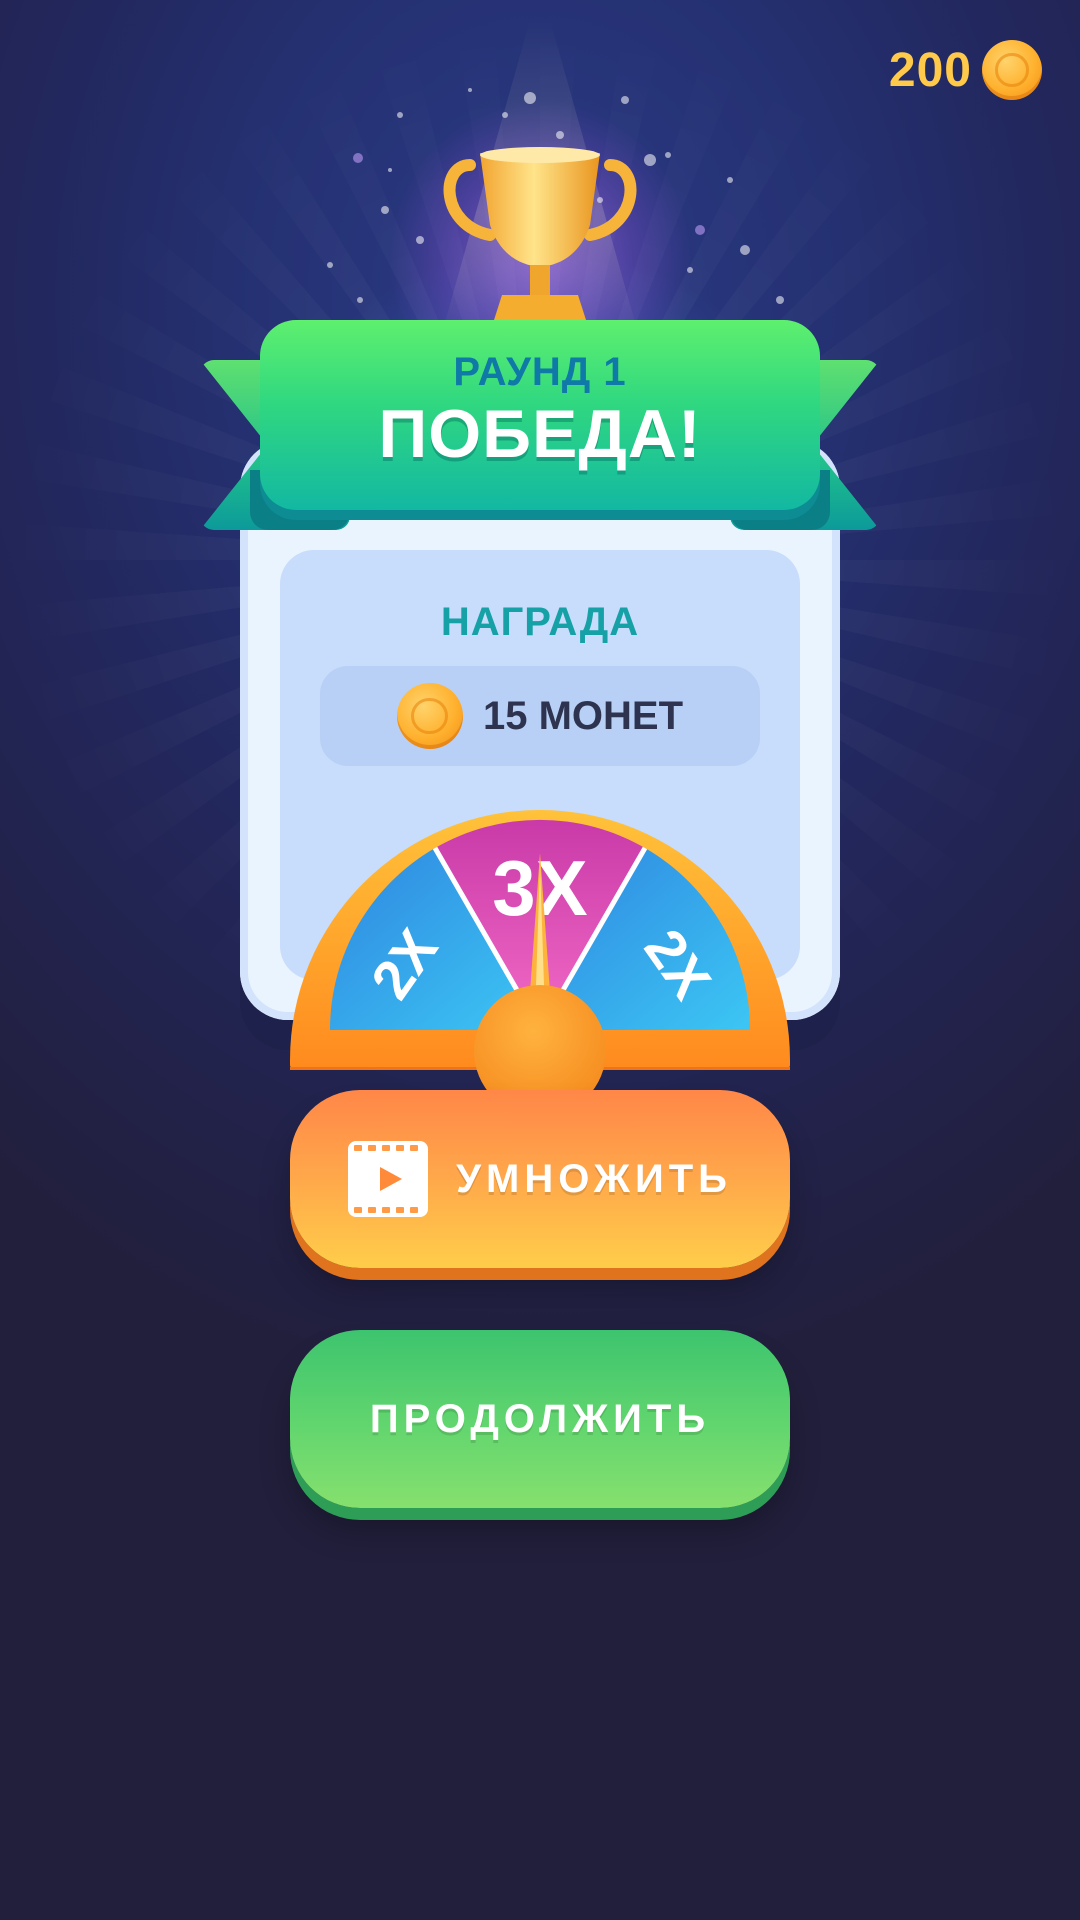 The width and height of the screenshot is (1080, 1920). I want to click on reward-amount: 15 МОНЕТ, so click(540, 716).